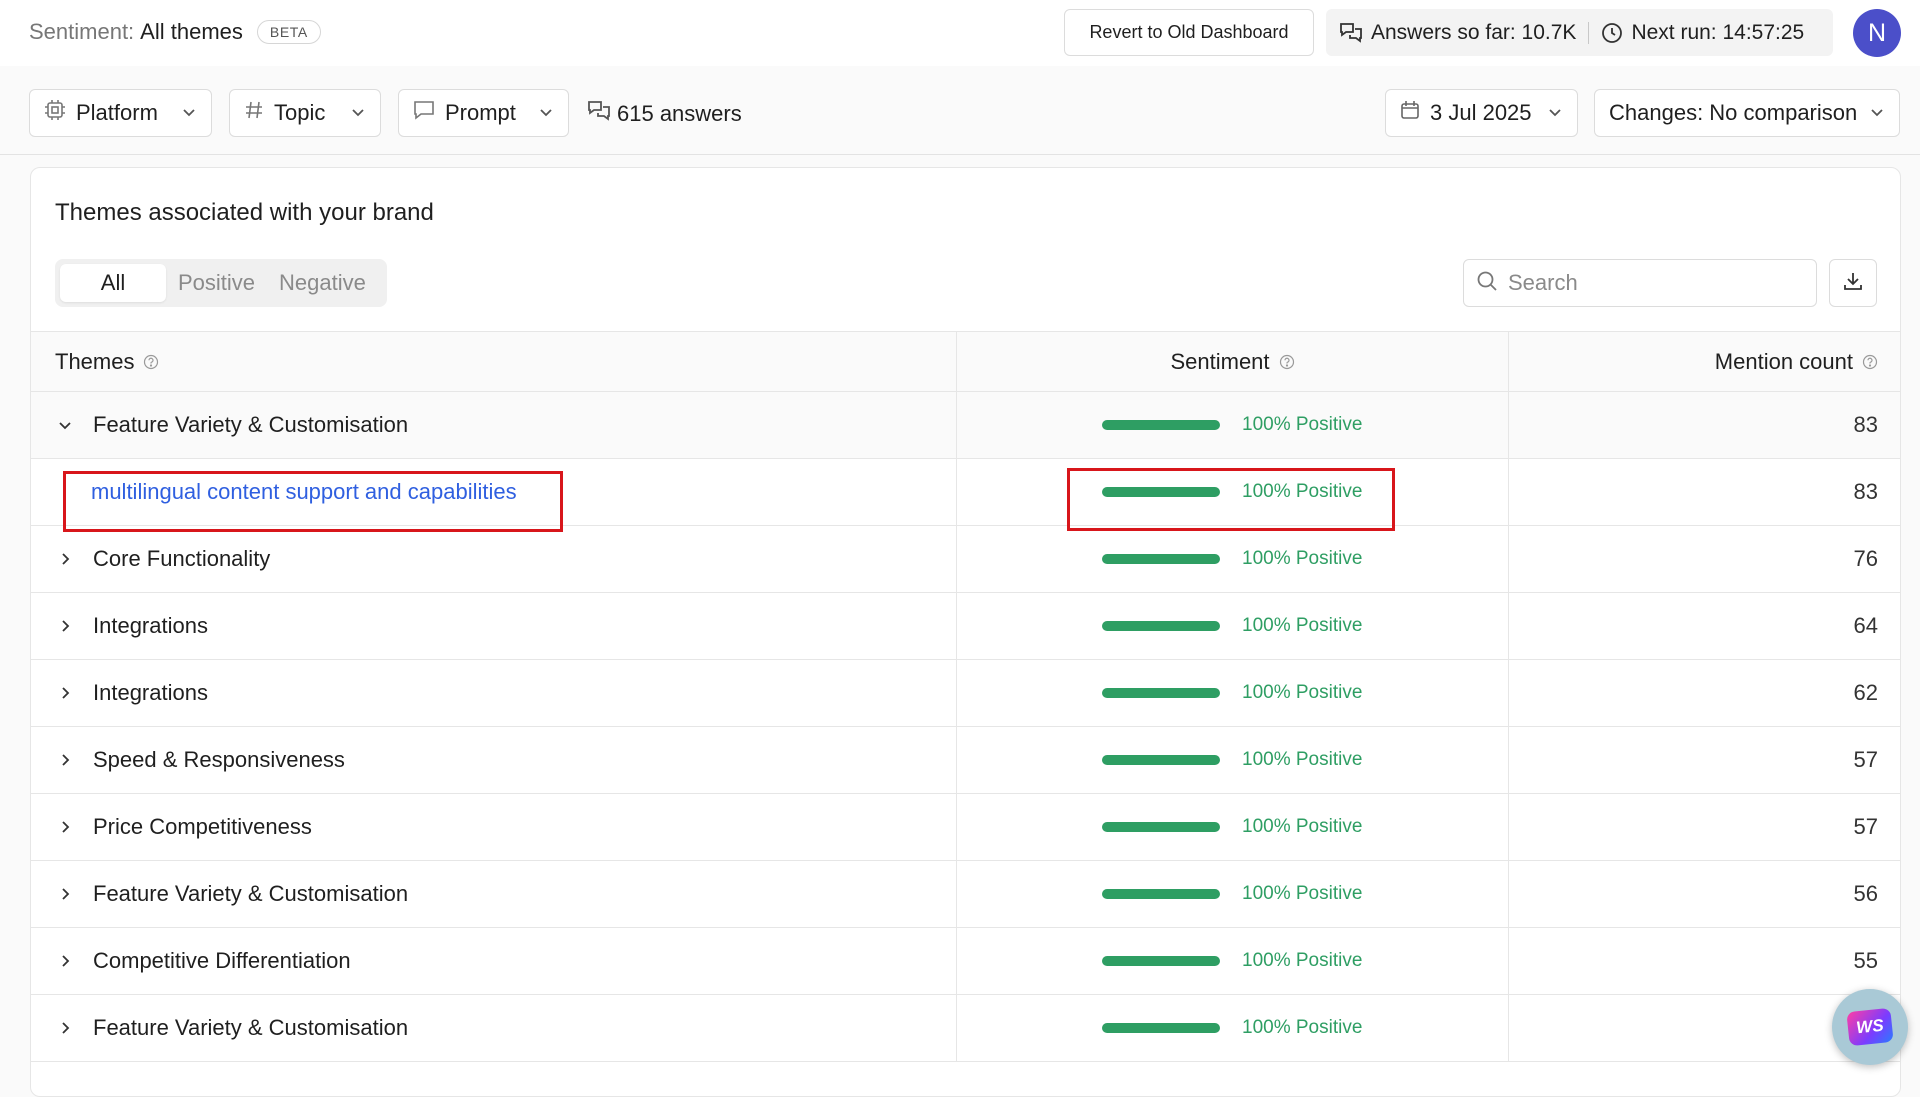 The height and width of the screenshot is (1097, 1920). Describe the element at coordinates (1865, 759) in the screenshot. I see `mention-count: 57` at that location.